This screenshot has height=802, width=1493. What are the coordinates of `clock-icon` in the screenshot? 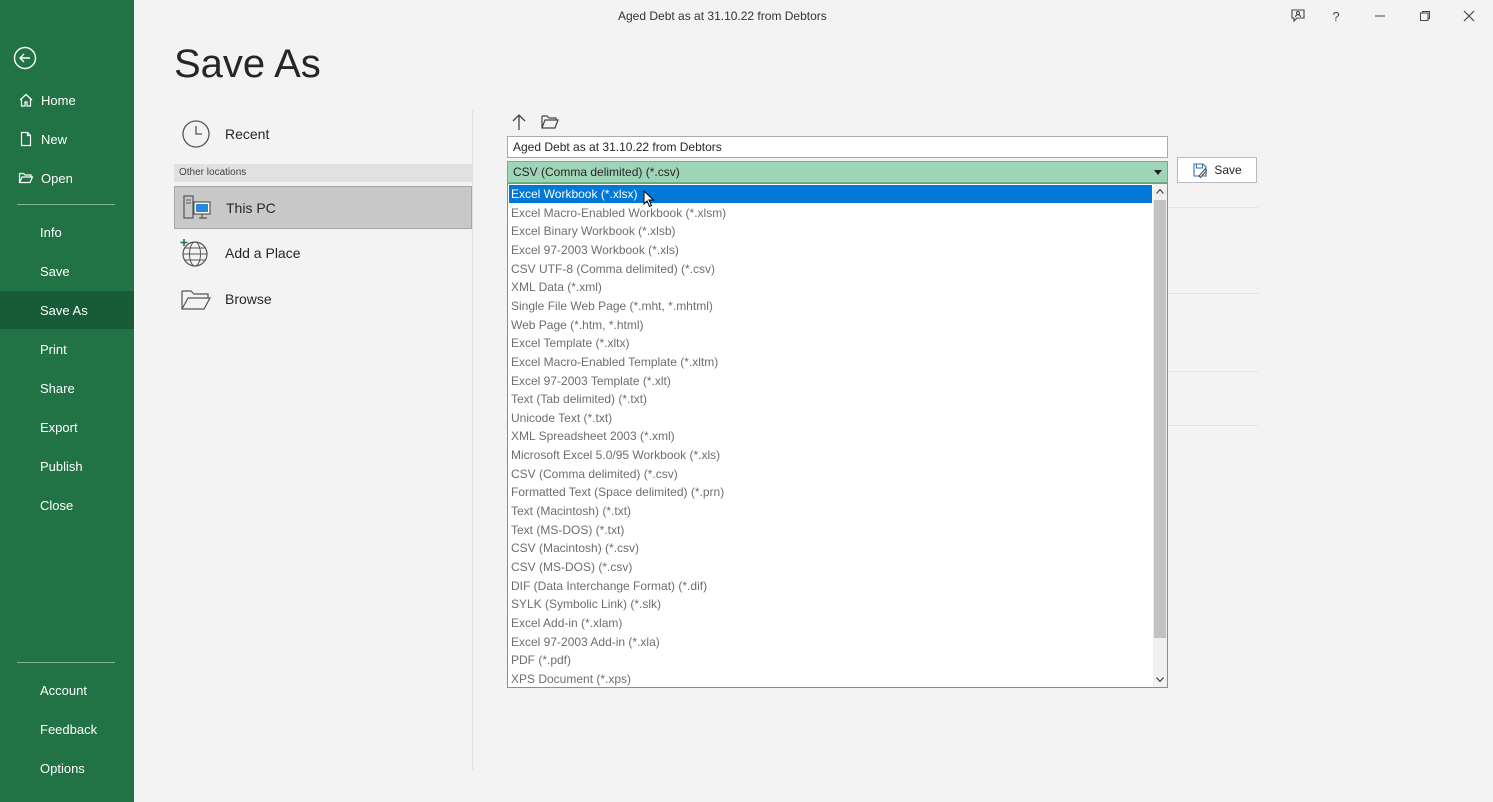 It's located at (196, 134).